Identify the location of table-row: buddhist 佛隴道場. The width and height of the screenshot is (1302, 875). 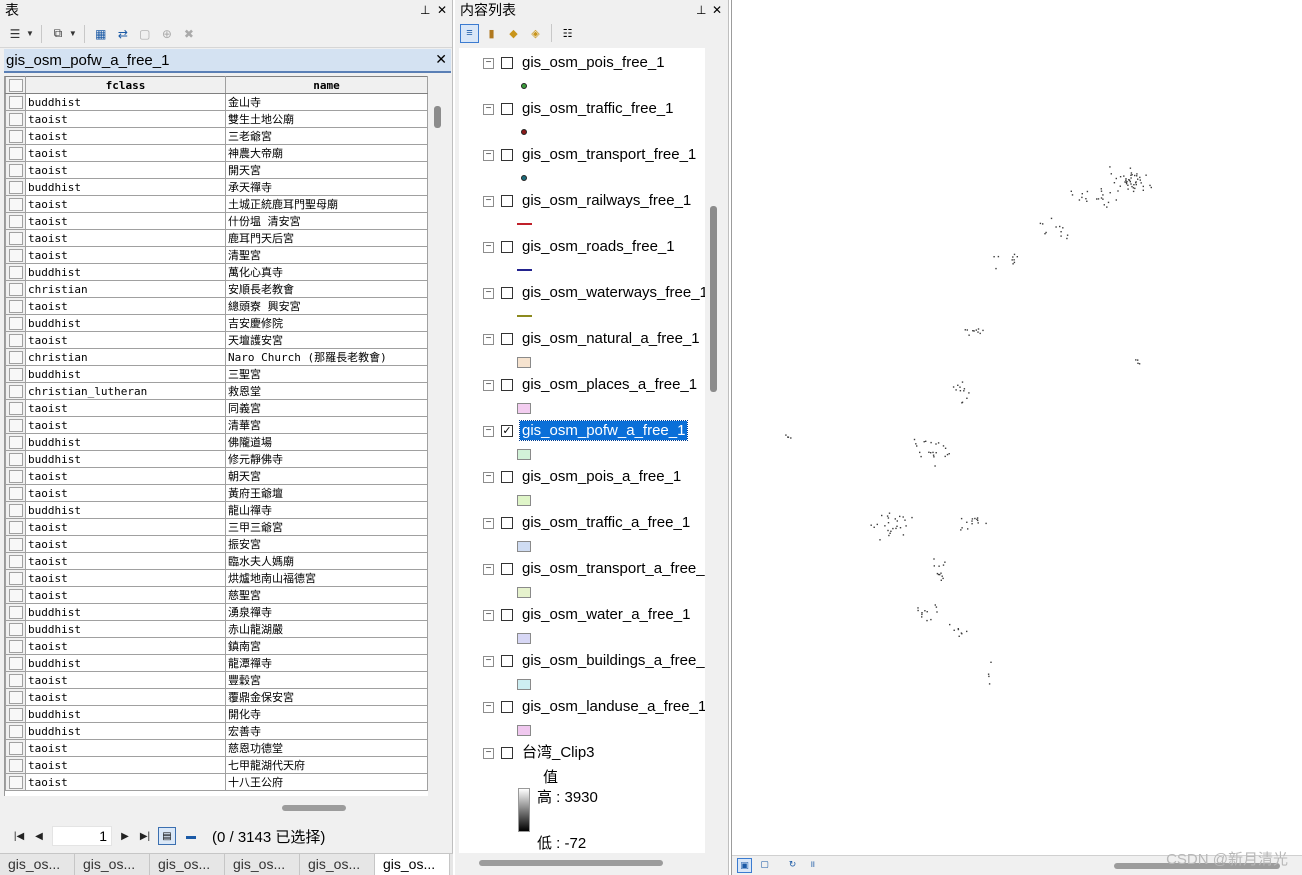
(216, 442).